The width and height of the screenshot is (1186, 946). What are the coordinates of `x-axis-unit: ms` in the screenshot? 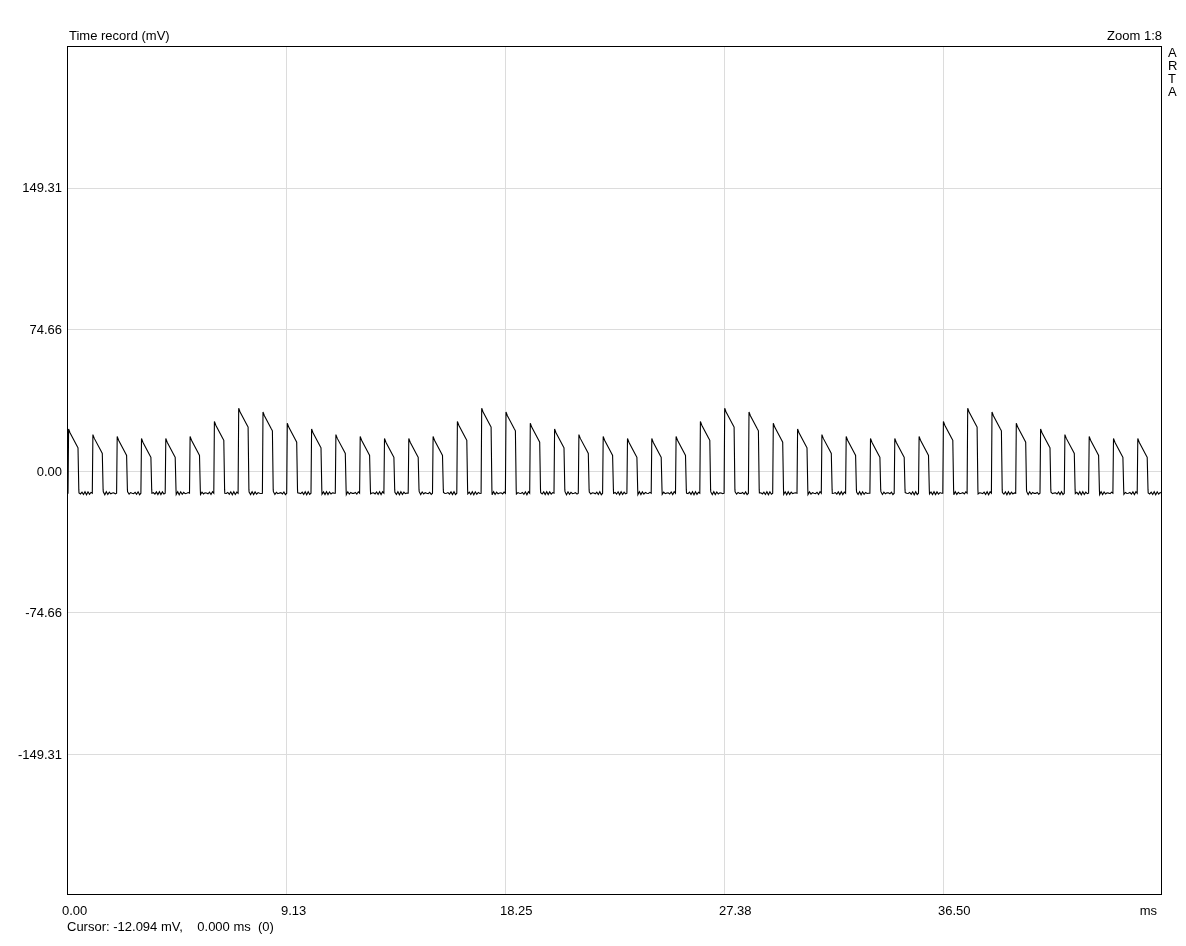 It's located at (1148, 910).